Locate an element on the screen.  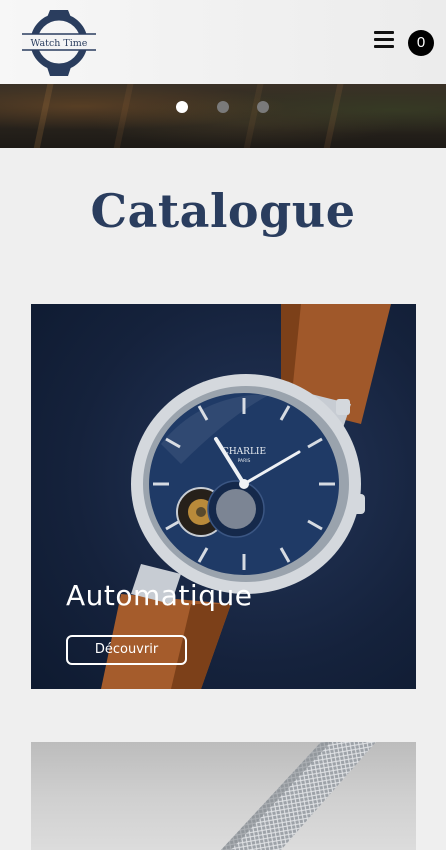
slider-dots is located at coordinates (223, 108).